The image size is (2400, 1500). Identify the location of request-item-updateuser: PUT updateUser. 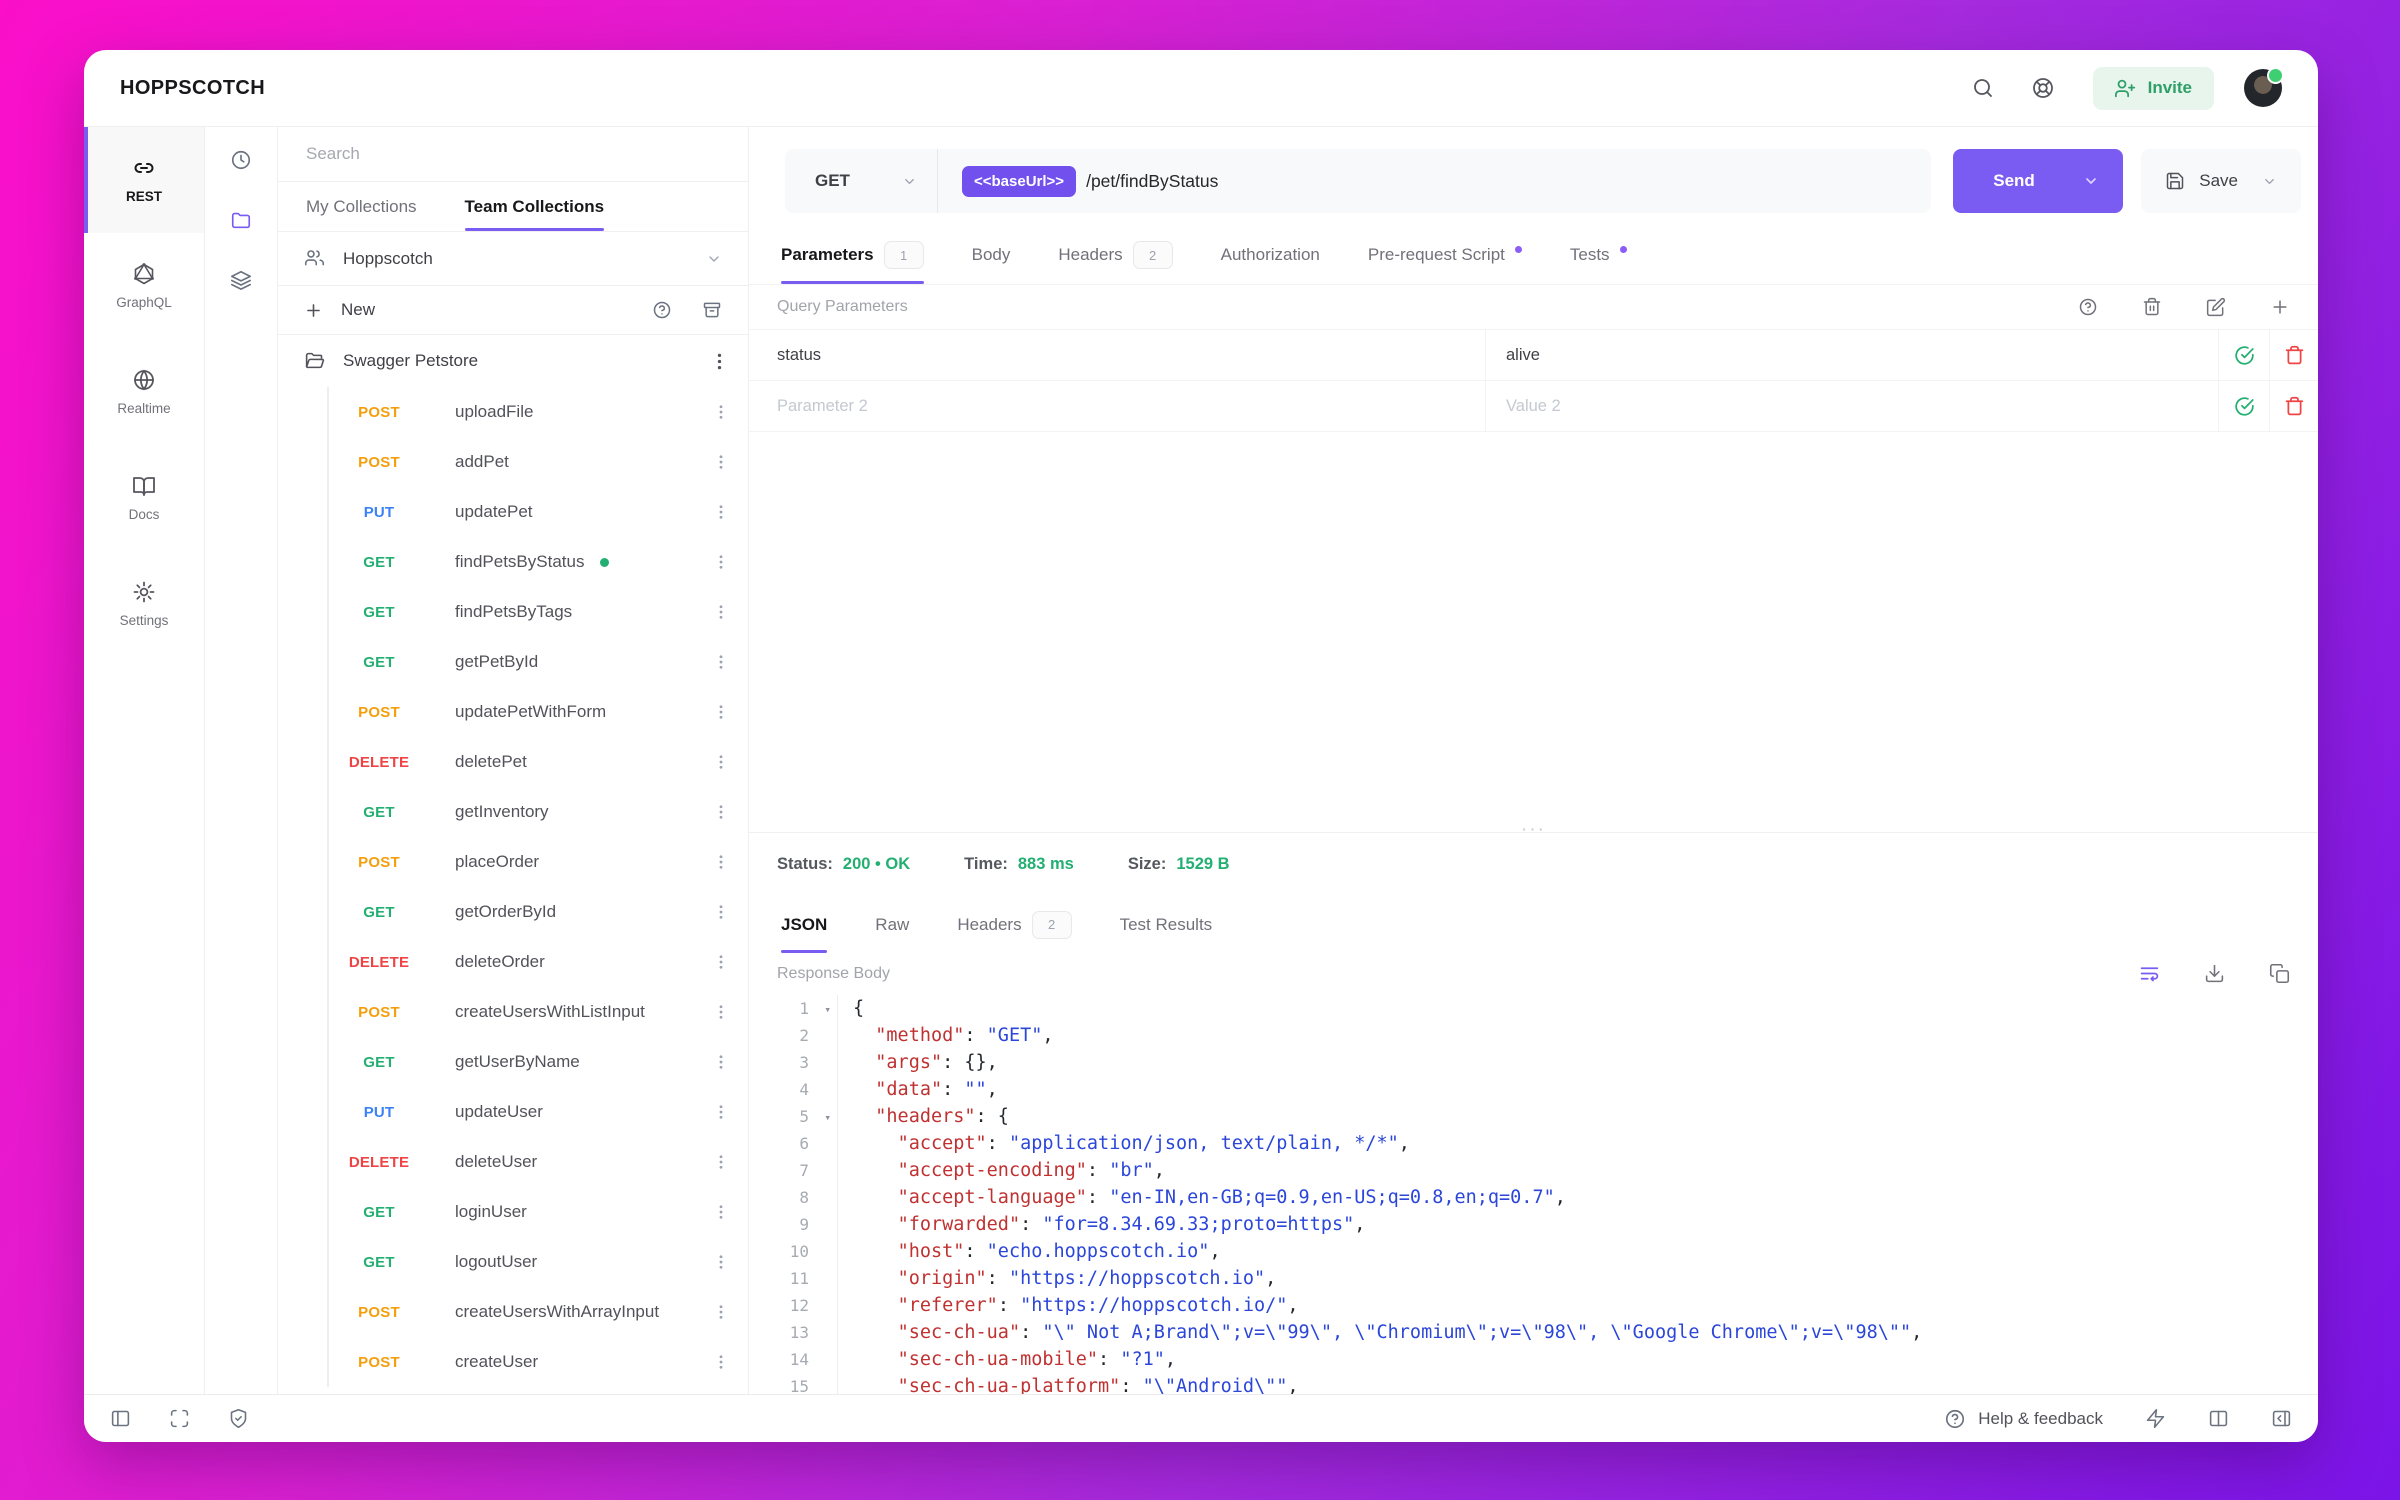
(538, 1112).